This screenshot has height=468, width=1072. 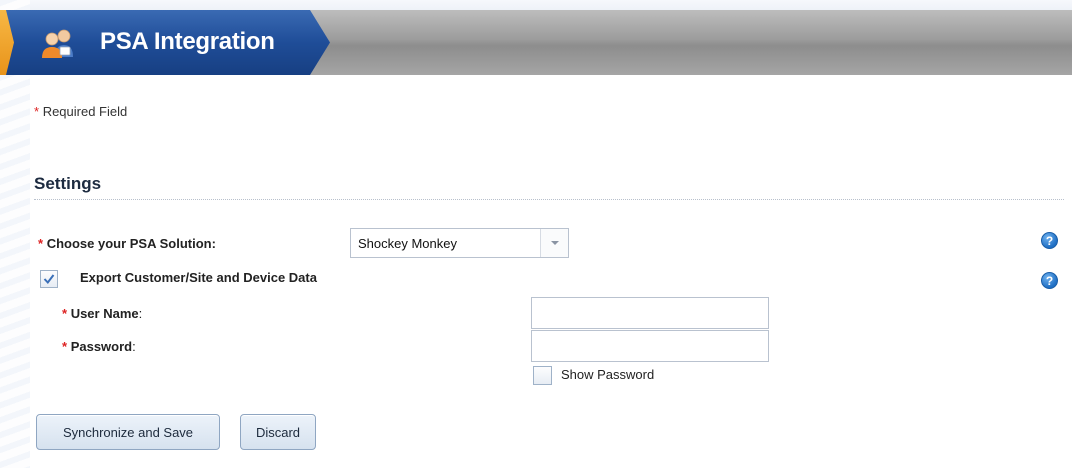 What do you see at coordinates (554, 243) in the screenshot?
I see `chevron-down-icon` at bounding box center [554, 243].